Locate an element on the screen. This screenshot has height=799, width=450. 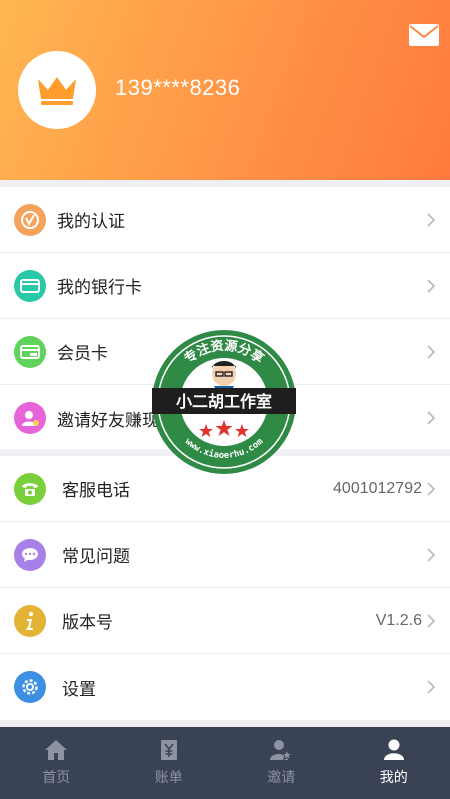
watermark-main-text: 小二胡工作室 is located at coordinates (224, 401).